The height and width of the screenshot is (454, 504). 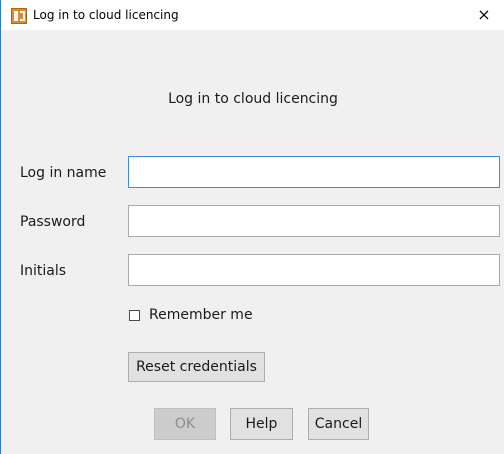 What do you see at coordinates (185, 424) in the screenshot?
I see `ok-button: OK` at bounding box center [185, 424].